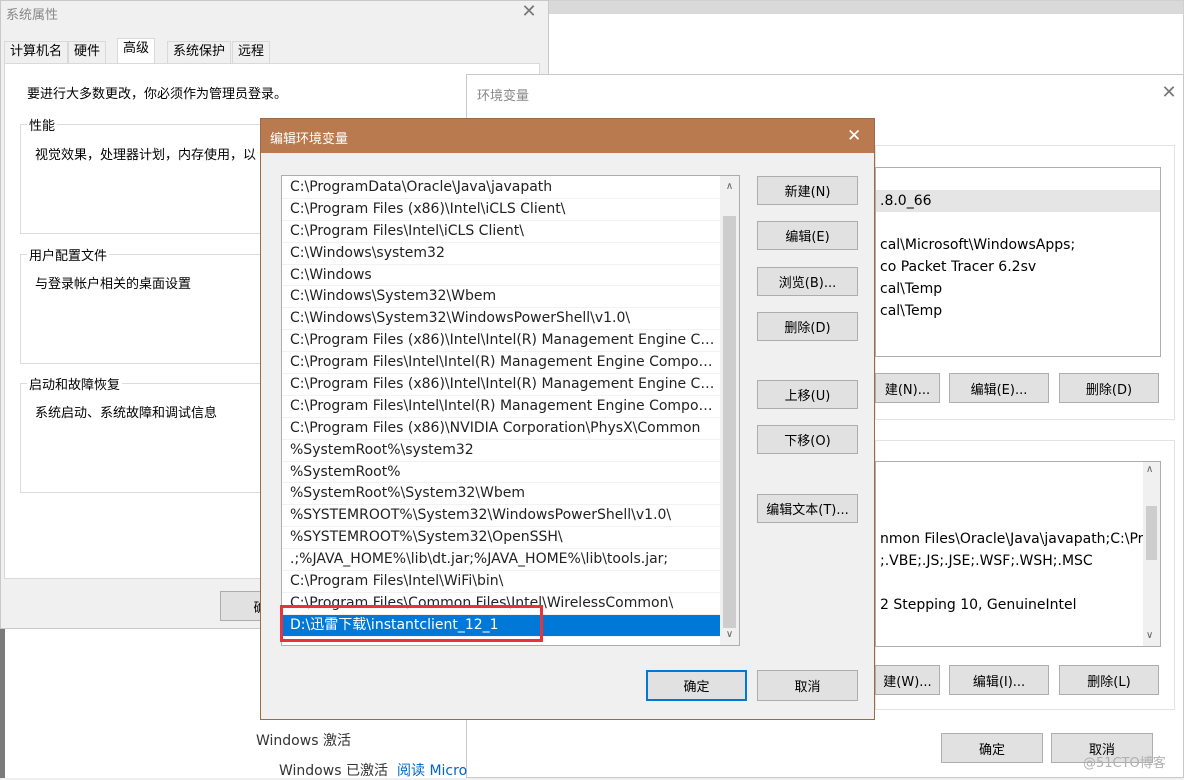  Describe the element at coordinates (36, 52) in the screenshot. I see `tab-computer-name: 计算机名` at that location.